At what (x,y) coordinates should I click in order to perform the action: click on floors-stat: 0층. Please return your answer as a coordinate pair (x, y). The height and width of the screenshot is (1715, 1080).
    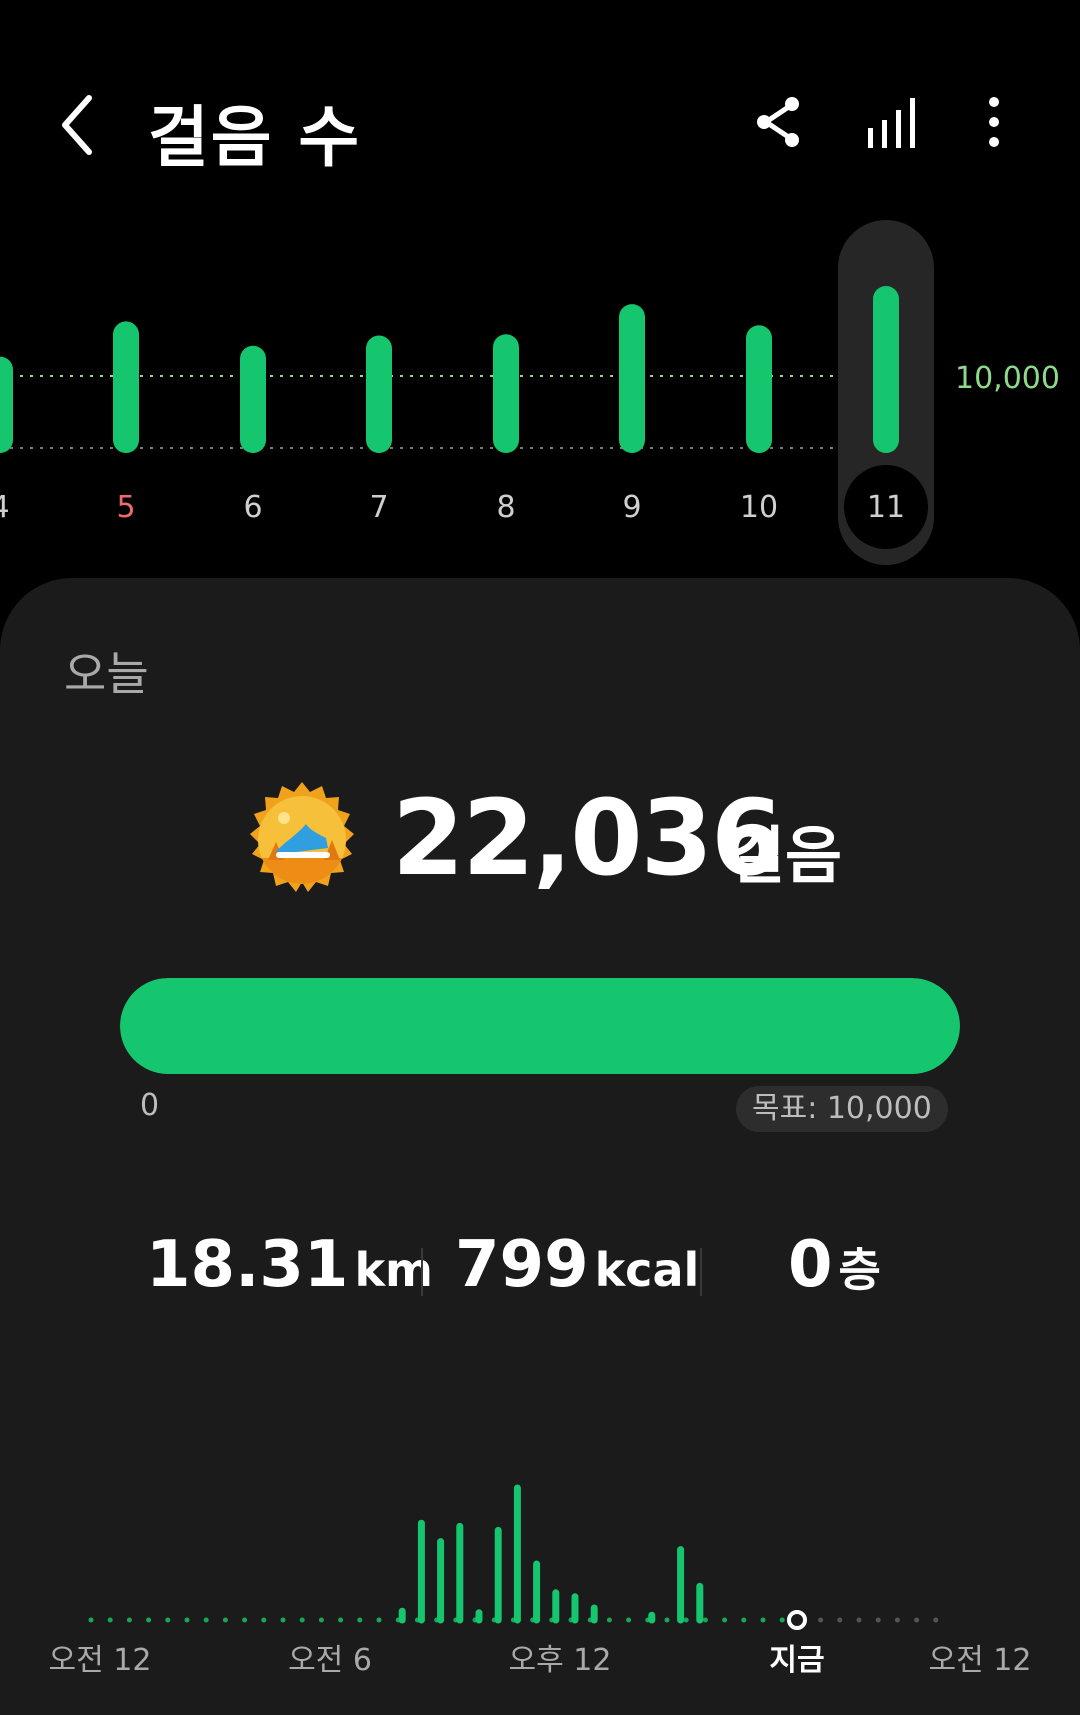
    Looking at the image, I should click on (834, 1265).